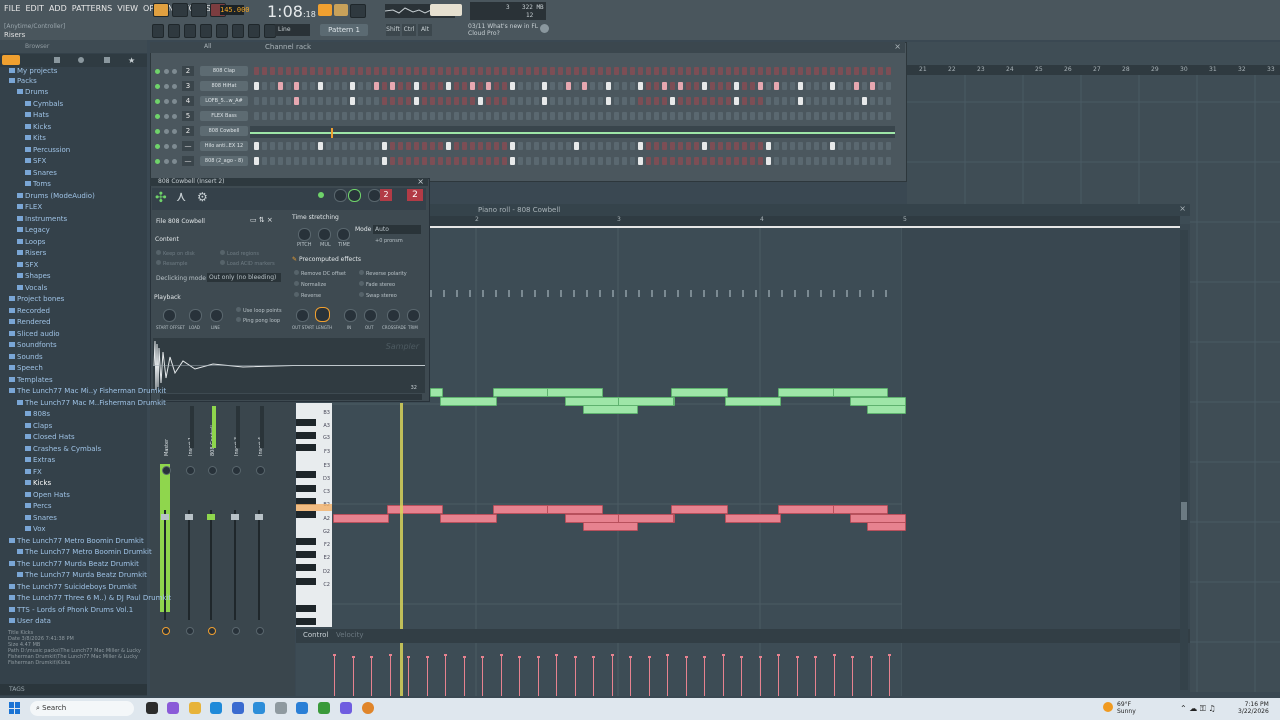  I want to click on browser-item: 808s, so click(37, 414).